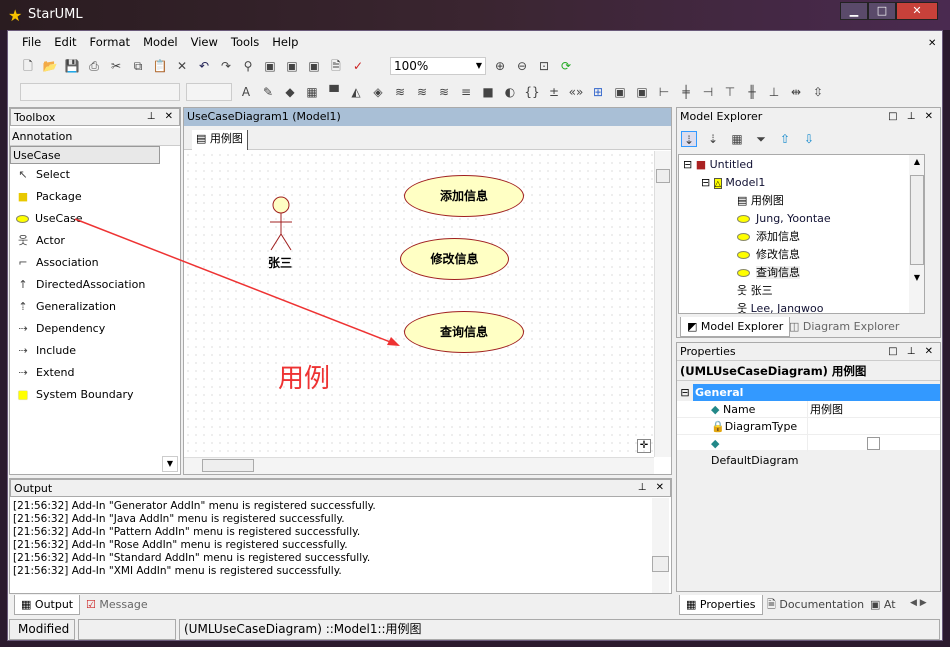 The height and width of the screenshot is (647, 950). I want to click on node-label: Model1, so click(745, 182).